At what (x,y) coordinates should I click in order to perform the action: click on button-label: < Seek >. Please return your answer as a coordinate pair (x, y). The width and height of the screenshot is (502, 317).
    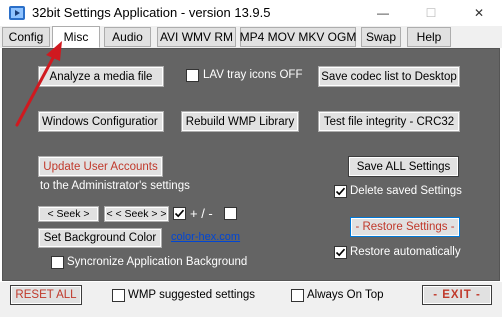
    Looking at the image, I should click on (68, 214).